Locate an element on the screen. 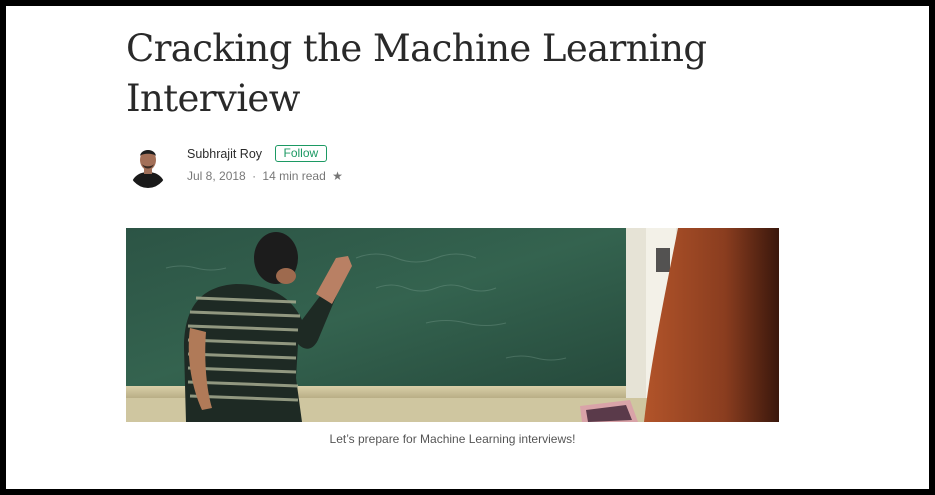 The height and width of the screenshot is (495, 935). author-avatar-image is located at coordinates (148, 166).